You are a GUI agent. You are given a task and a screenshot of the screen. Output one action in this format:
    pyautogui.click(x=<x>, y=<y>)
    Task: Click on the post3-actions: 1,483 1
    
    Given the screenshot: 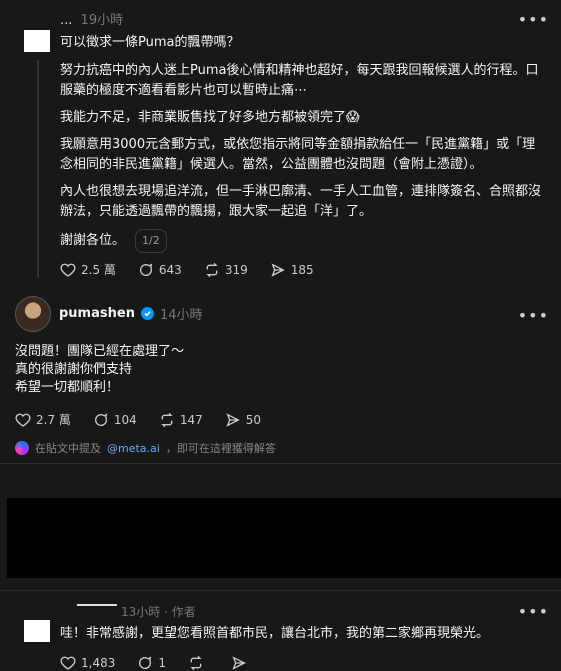 What is the action you would take?
    pyautogui.click(x=156, y=663)
    